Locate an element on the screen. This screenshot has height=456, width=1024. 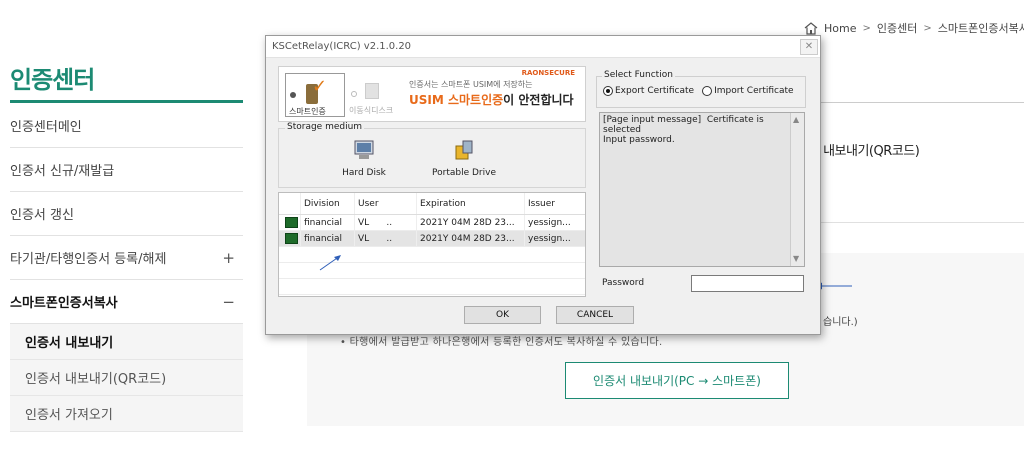
scroll-down-icon: ▼ is located at coordinates (796, 259).